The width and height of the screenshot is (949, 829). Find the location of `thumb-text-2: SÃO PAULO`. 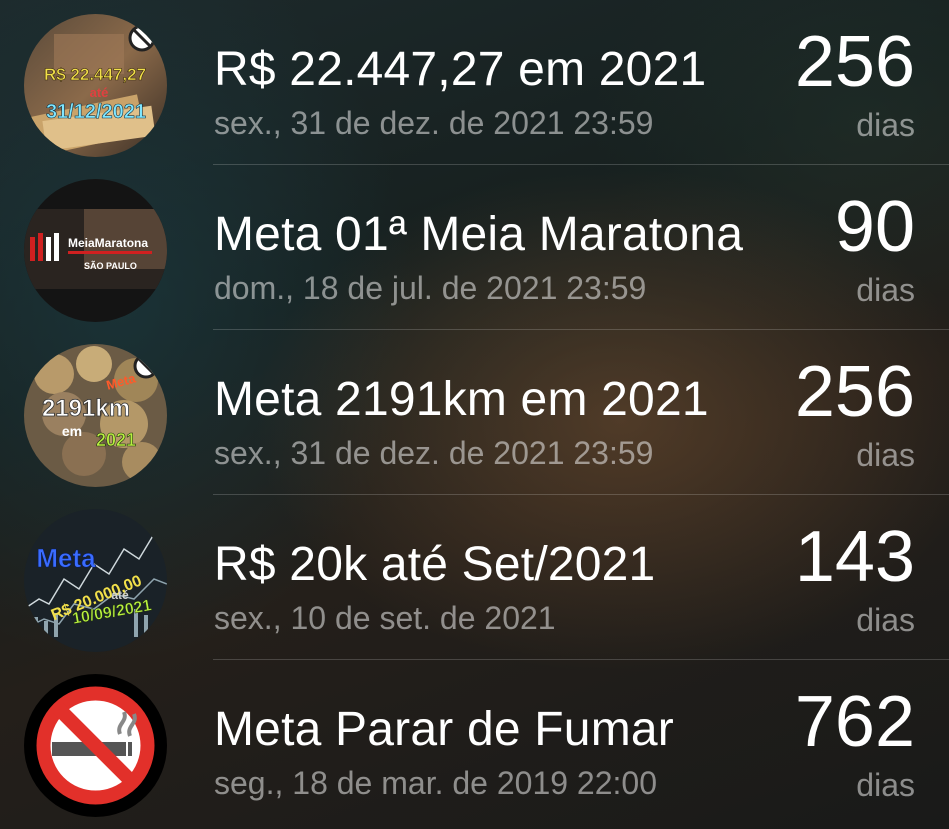

thumb-text-2: SÃO PAULO is located at coordinates (110, 266).